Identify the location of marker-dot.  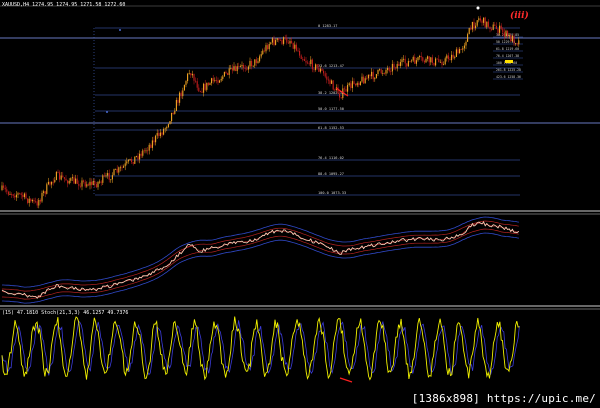
(478, 8).